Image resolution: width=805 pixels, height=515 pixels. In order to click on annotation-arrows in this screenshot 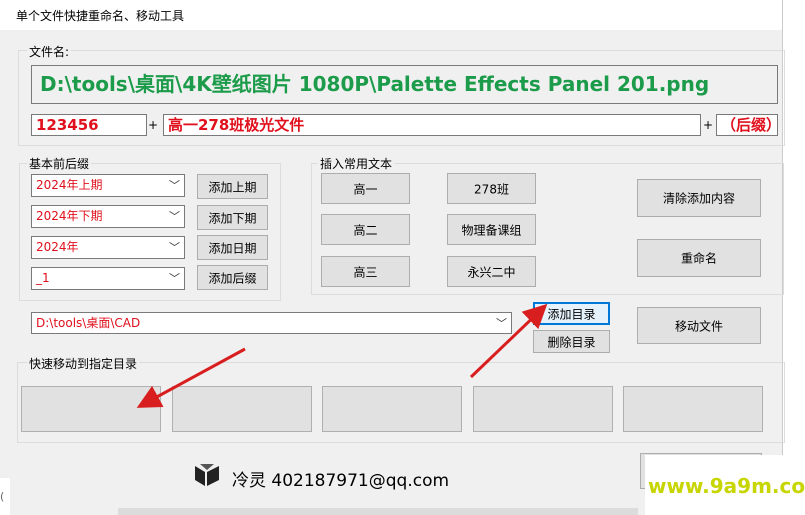, I will do `click(342, 355)`.